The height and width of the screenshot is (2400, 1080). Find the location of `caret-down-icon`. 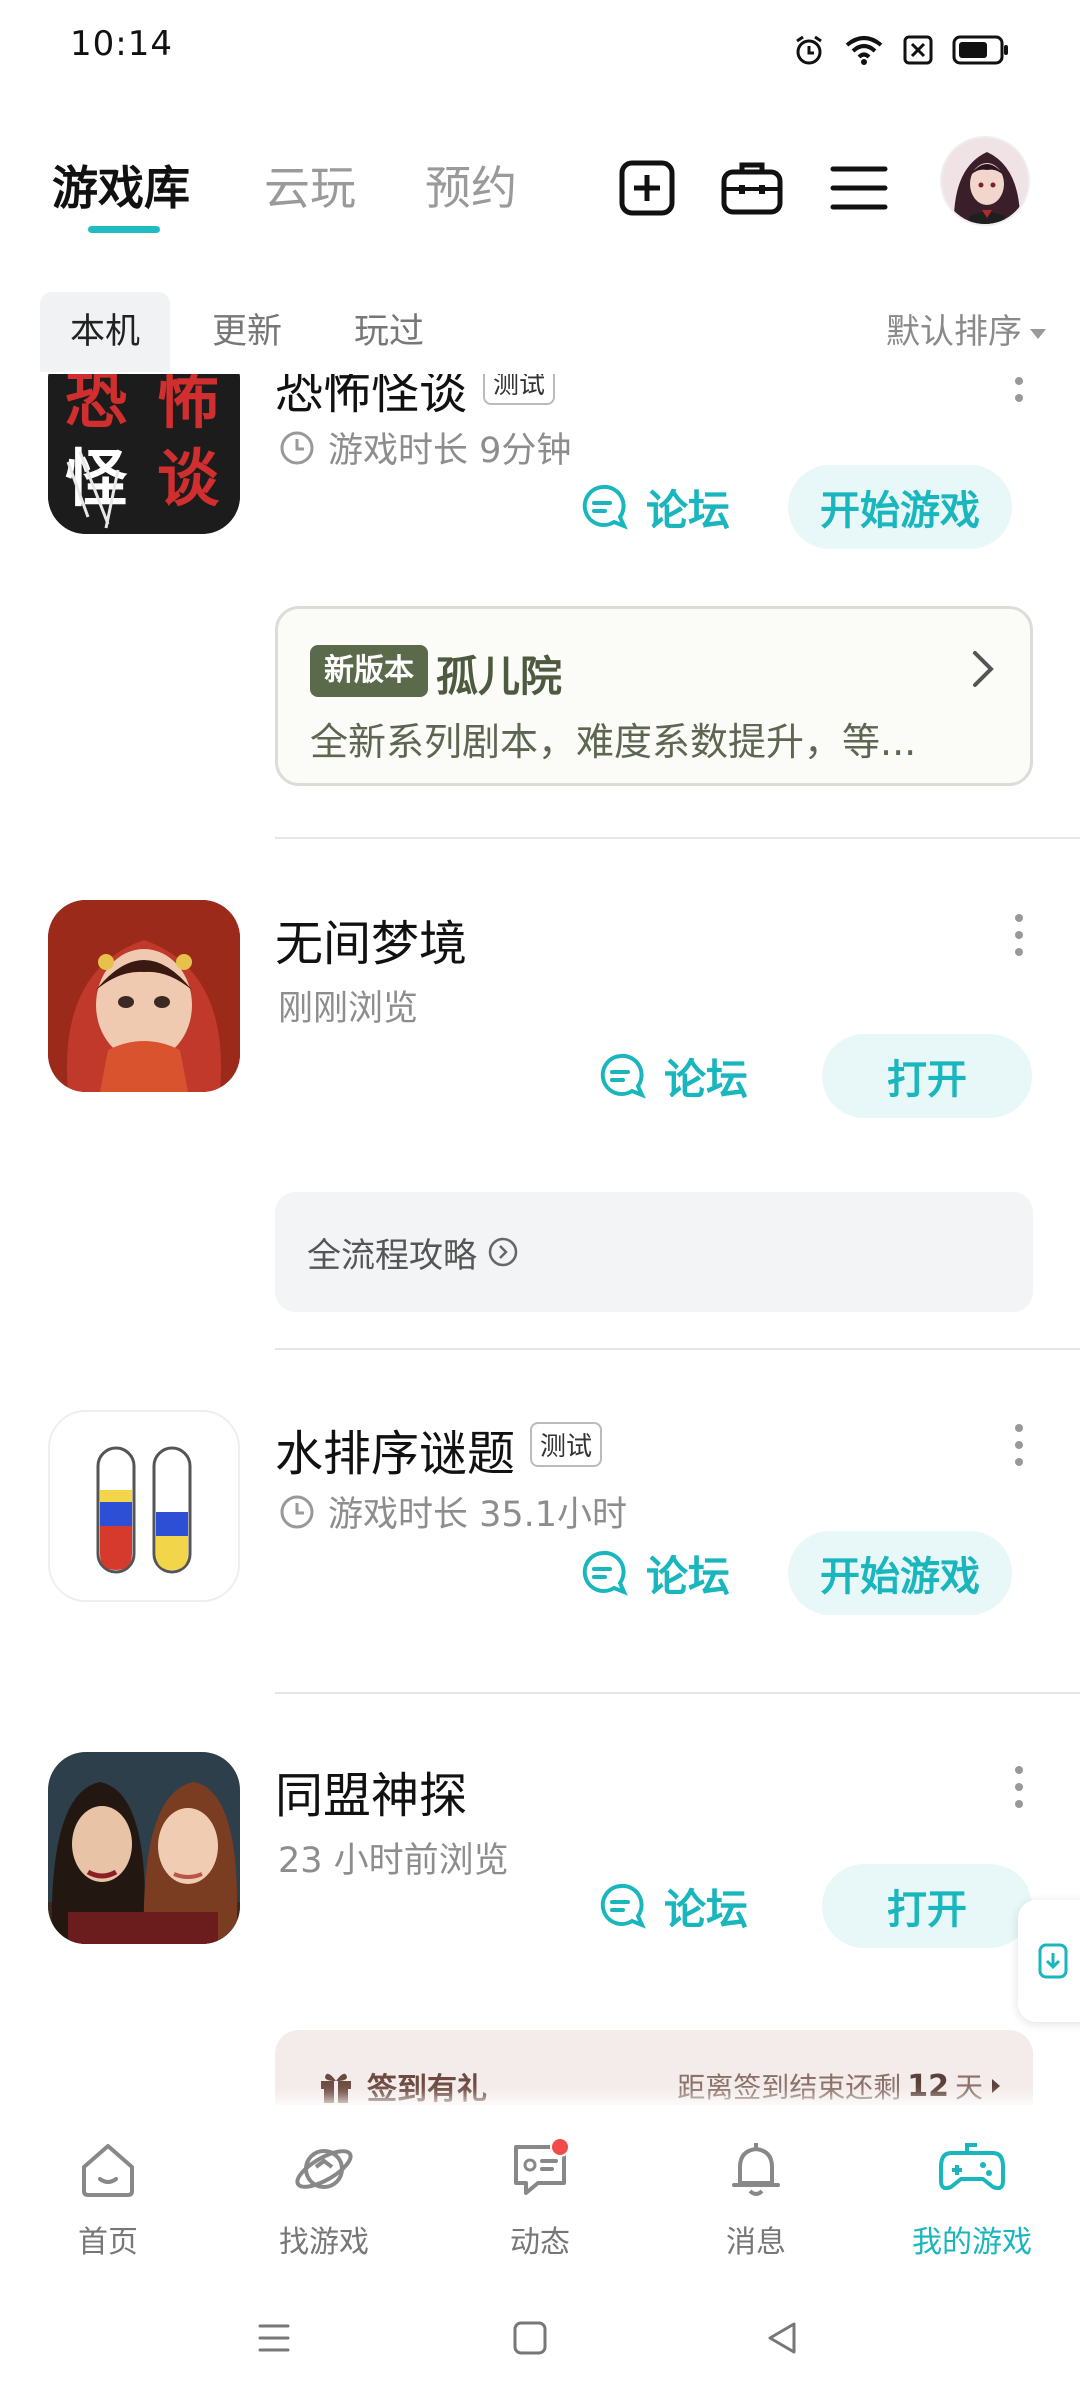

caret-down-icon is located at coordinates (1038, 334).